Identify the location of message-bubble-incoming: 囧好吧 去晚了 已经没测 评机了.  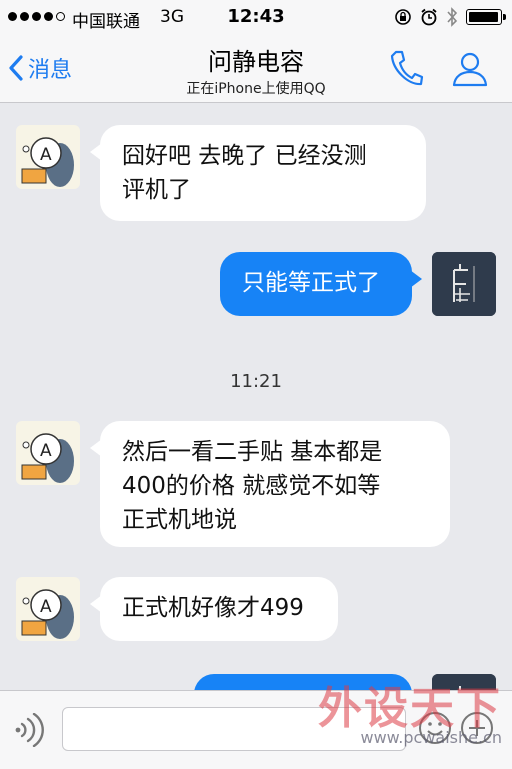
(258, 173).